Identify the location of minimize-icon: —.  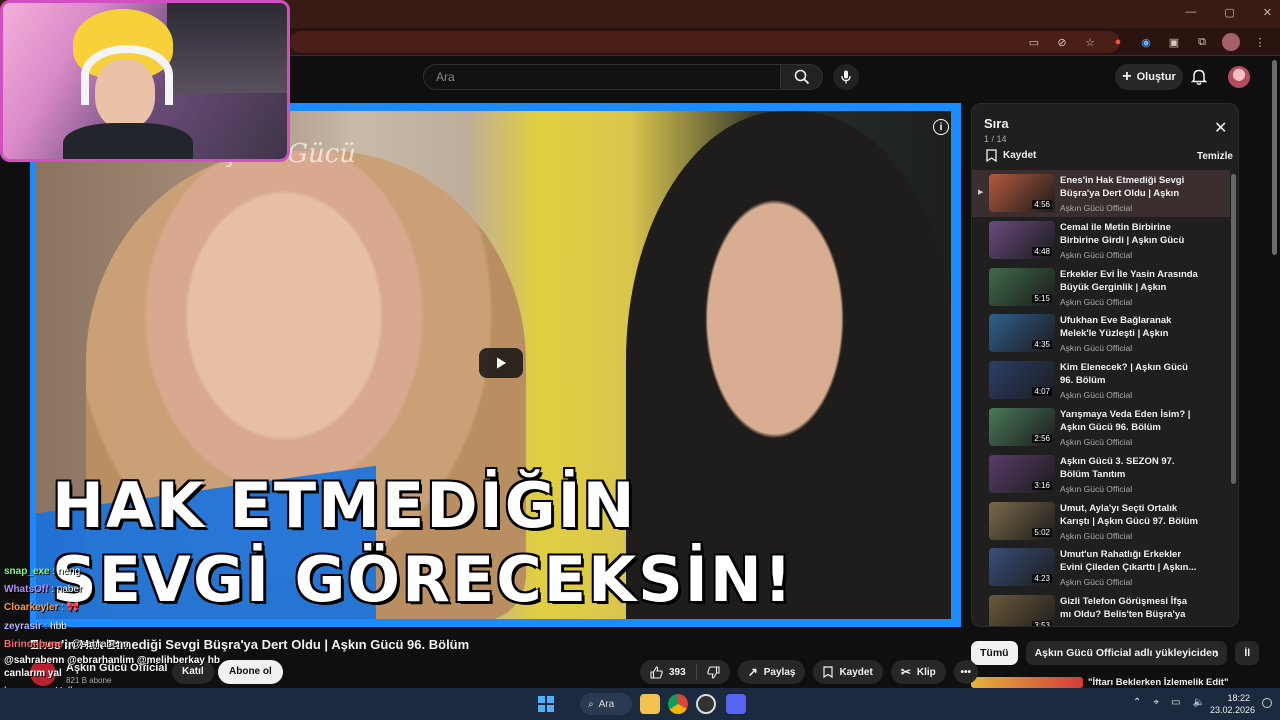
(1190, 12).